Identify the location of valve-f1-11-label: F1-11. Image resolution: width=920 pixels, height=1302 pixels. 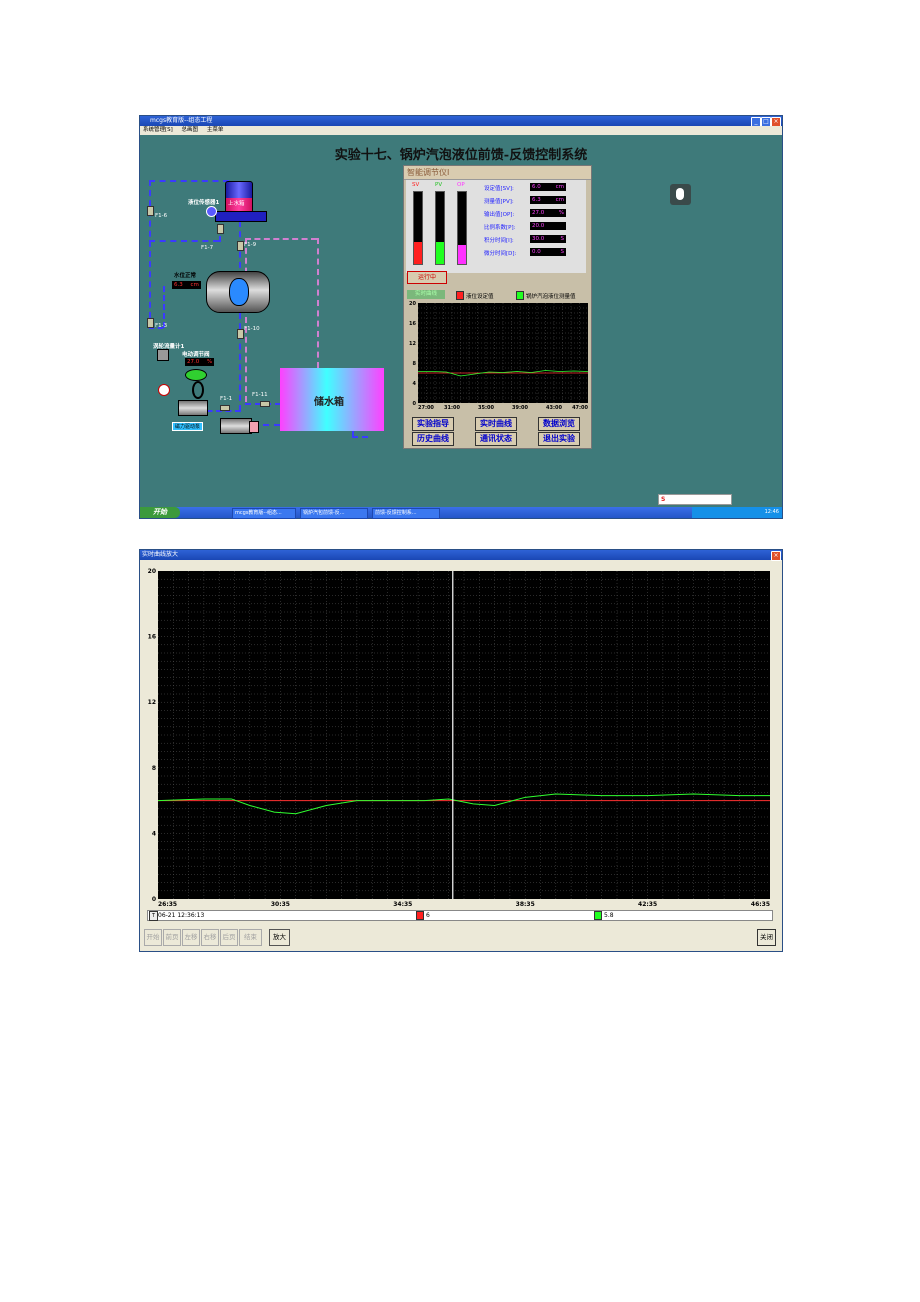
(260, 395).